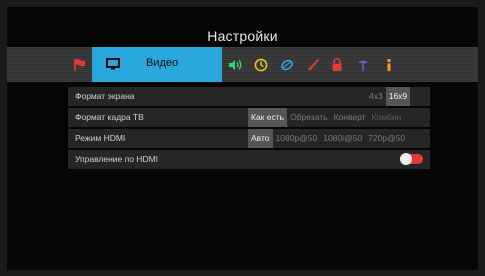 The height and width of the screenshot is (276, 485). What do you see at coordinates (350, 117) in the screenshot?
I see `option-letterbox: Конверт` at bounding box center [350, 117].